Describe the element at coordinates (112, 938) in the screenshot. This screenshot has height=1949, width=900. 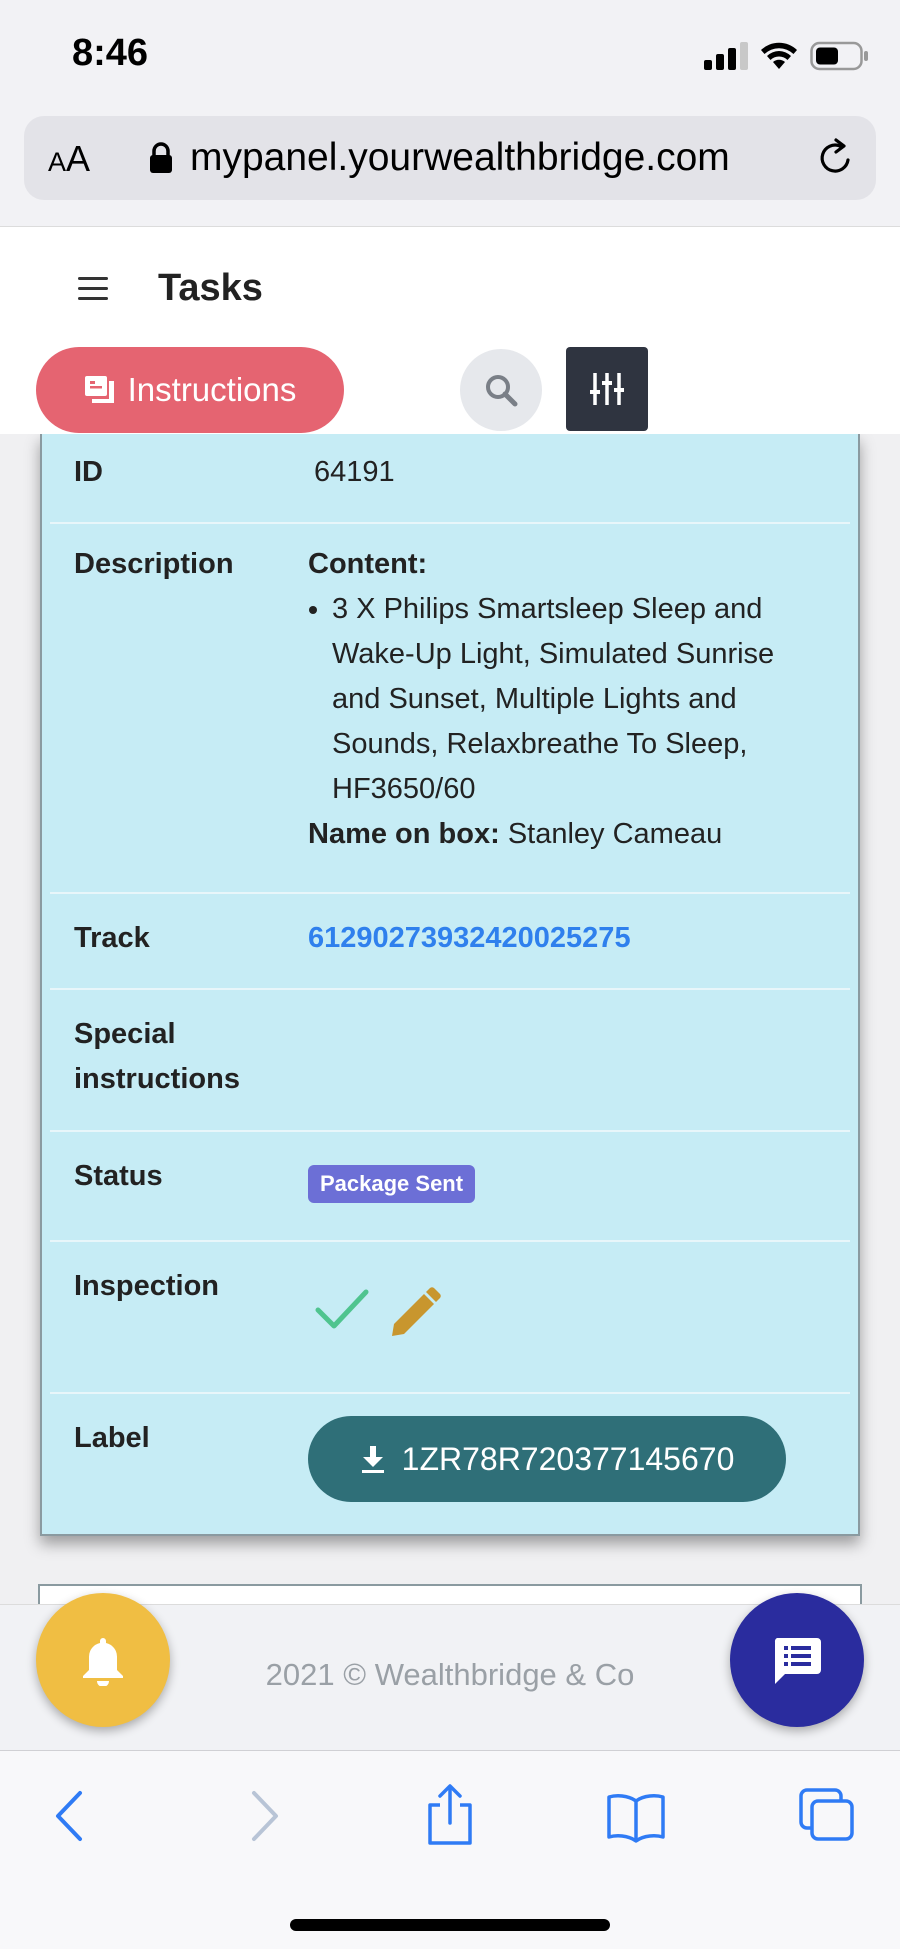
I see `track-label: Track` at that location.